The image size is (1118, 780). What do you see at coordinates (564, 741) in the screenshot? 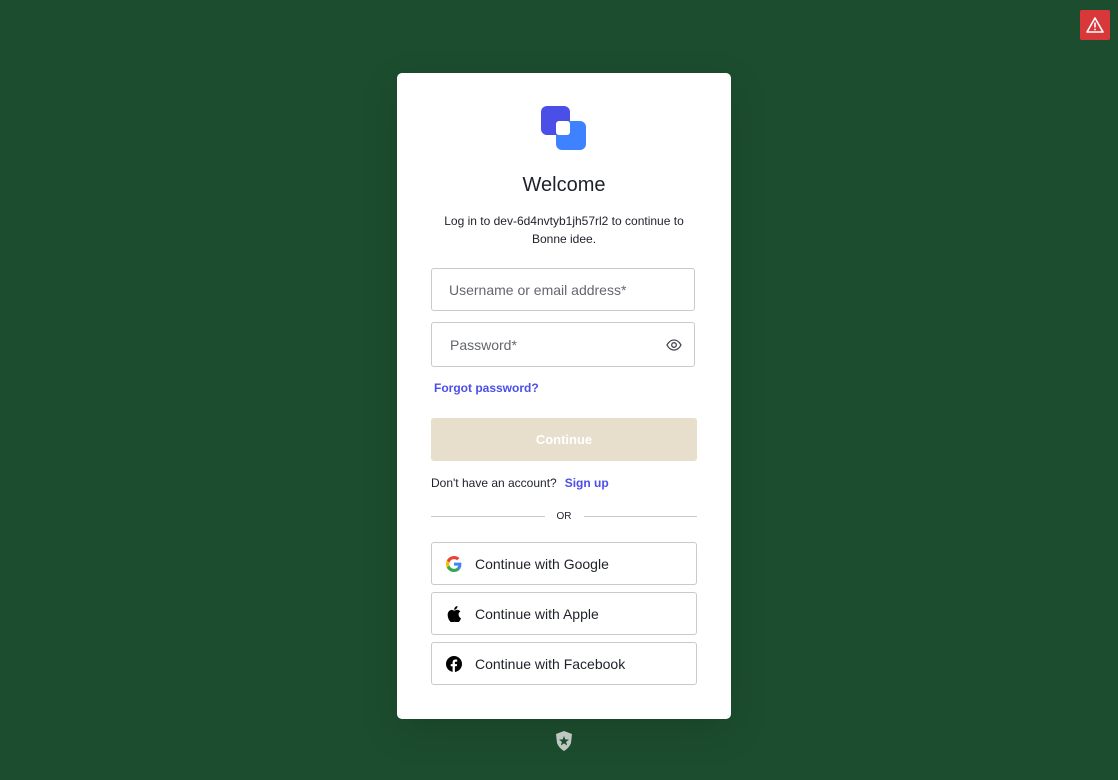
I see `auth-badge-icon` at bounding box center [564, 741].